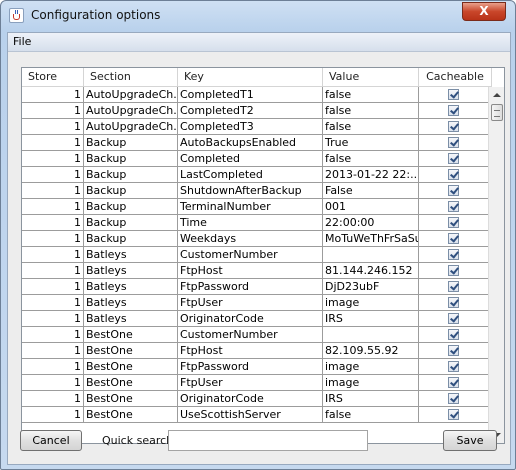  Describe the element at coordinates (455, 77) in the screenshot. I see `column-header-cacheable: Cacheable` at that location.